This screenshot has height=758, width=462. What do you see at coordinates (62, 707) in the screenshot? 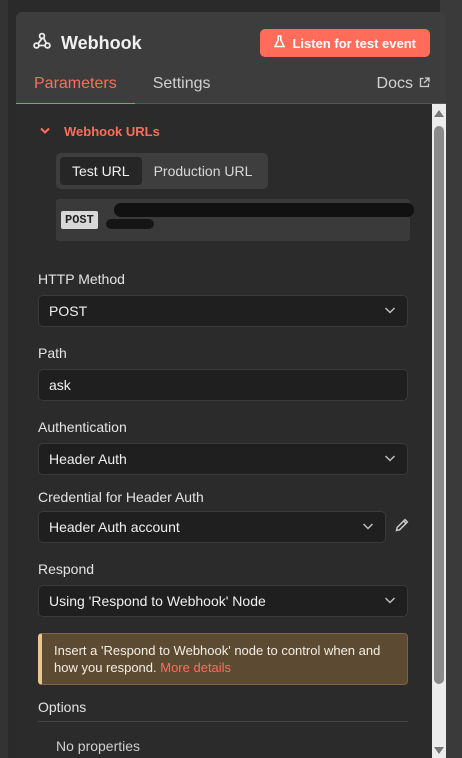
I see `options-label: Options` at bounding box center [62, 707].